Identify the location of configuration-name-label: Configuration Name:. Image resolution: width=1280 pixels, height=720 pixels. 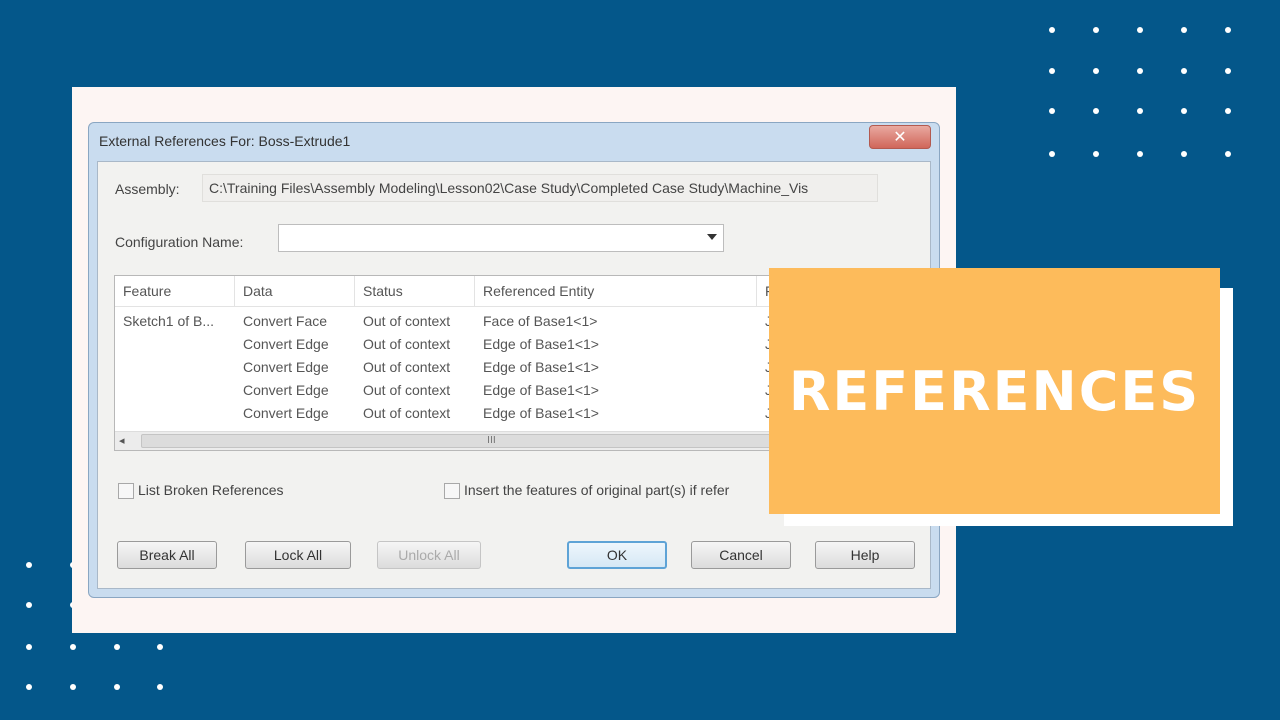
(179, 242).